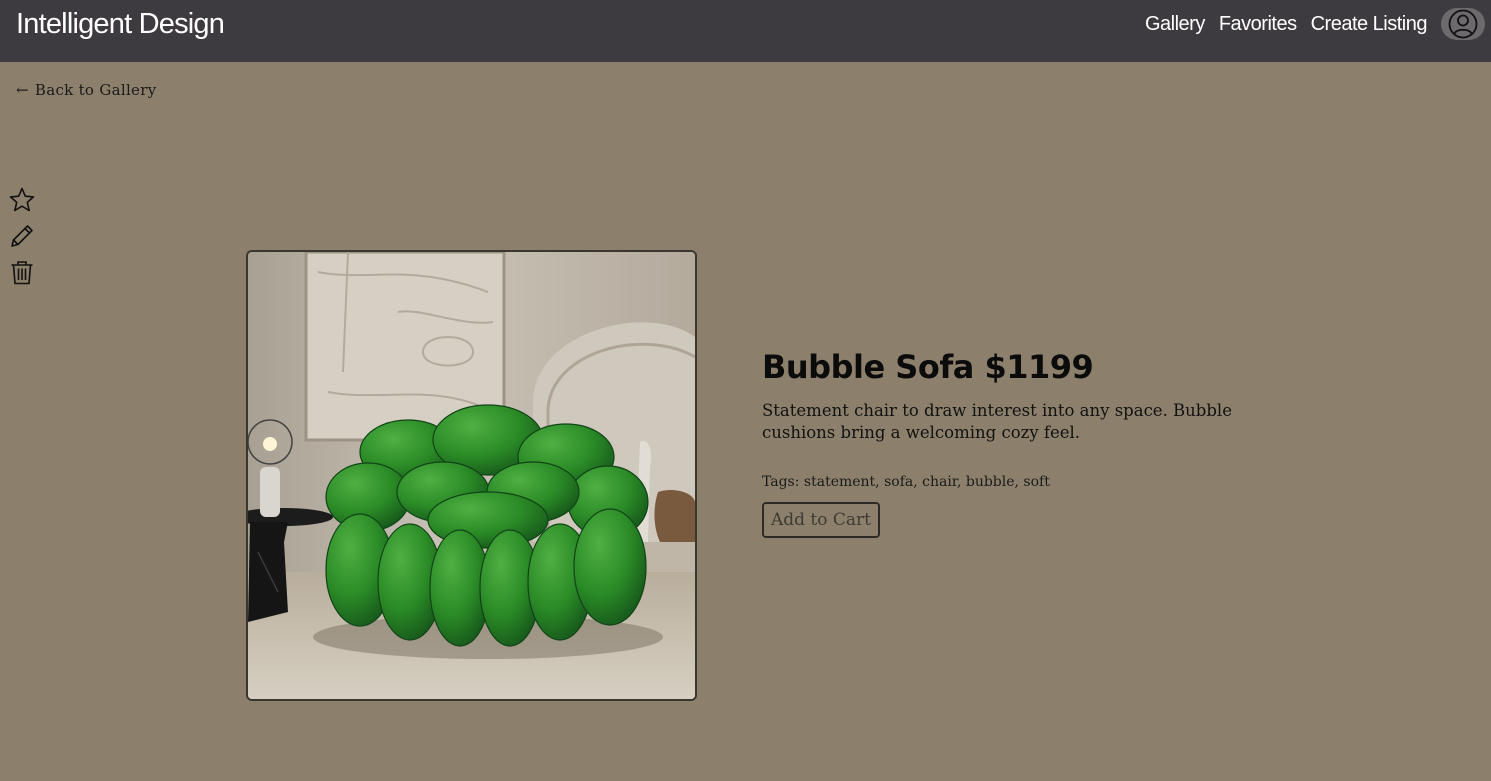 The width and height of the screenshot is (1491, 781). What do you see at coordinates (1258, 24) in the screenshot?
I see `nav-favorites-link: Favorites` at bounding box center [1258, 24].